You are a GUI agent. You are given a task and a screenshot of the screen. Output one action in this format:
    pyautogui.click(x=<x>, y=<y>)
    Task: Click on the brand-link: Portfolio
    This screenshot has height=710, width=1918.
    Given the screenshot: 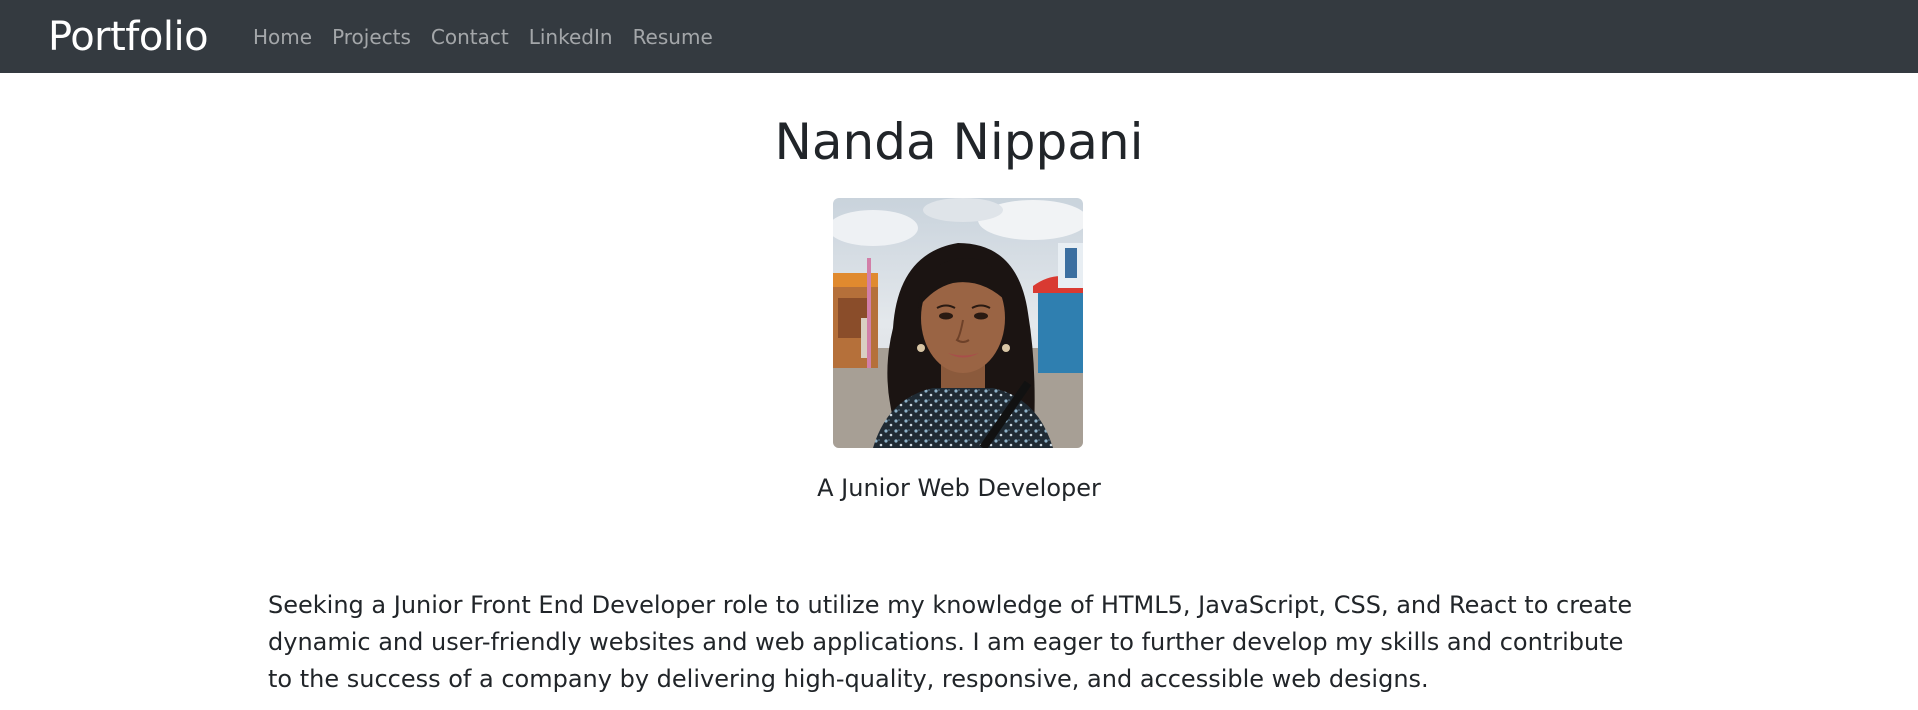 What is the action you would take?
    pyautogui.click(x=128, y=37)
    